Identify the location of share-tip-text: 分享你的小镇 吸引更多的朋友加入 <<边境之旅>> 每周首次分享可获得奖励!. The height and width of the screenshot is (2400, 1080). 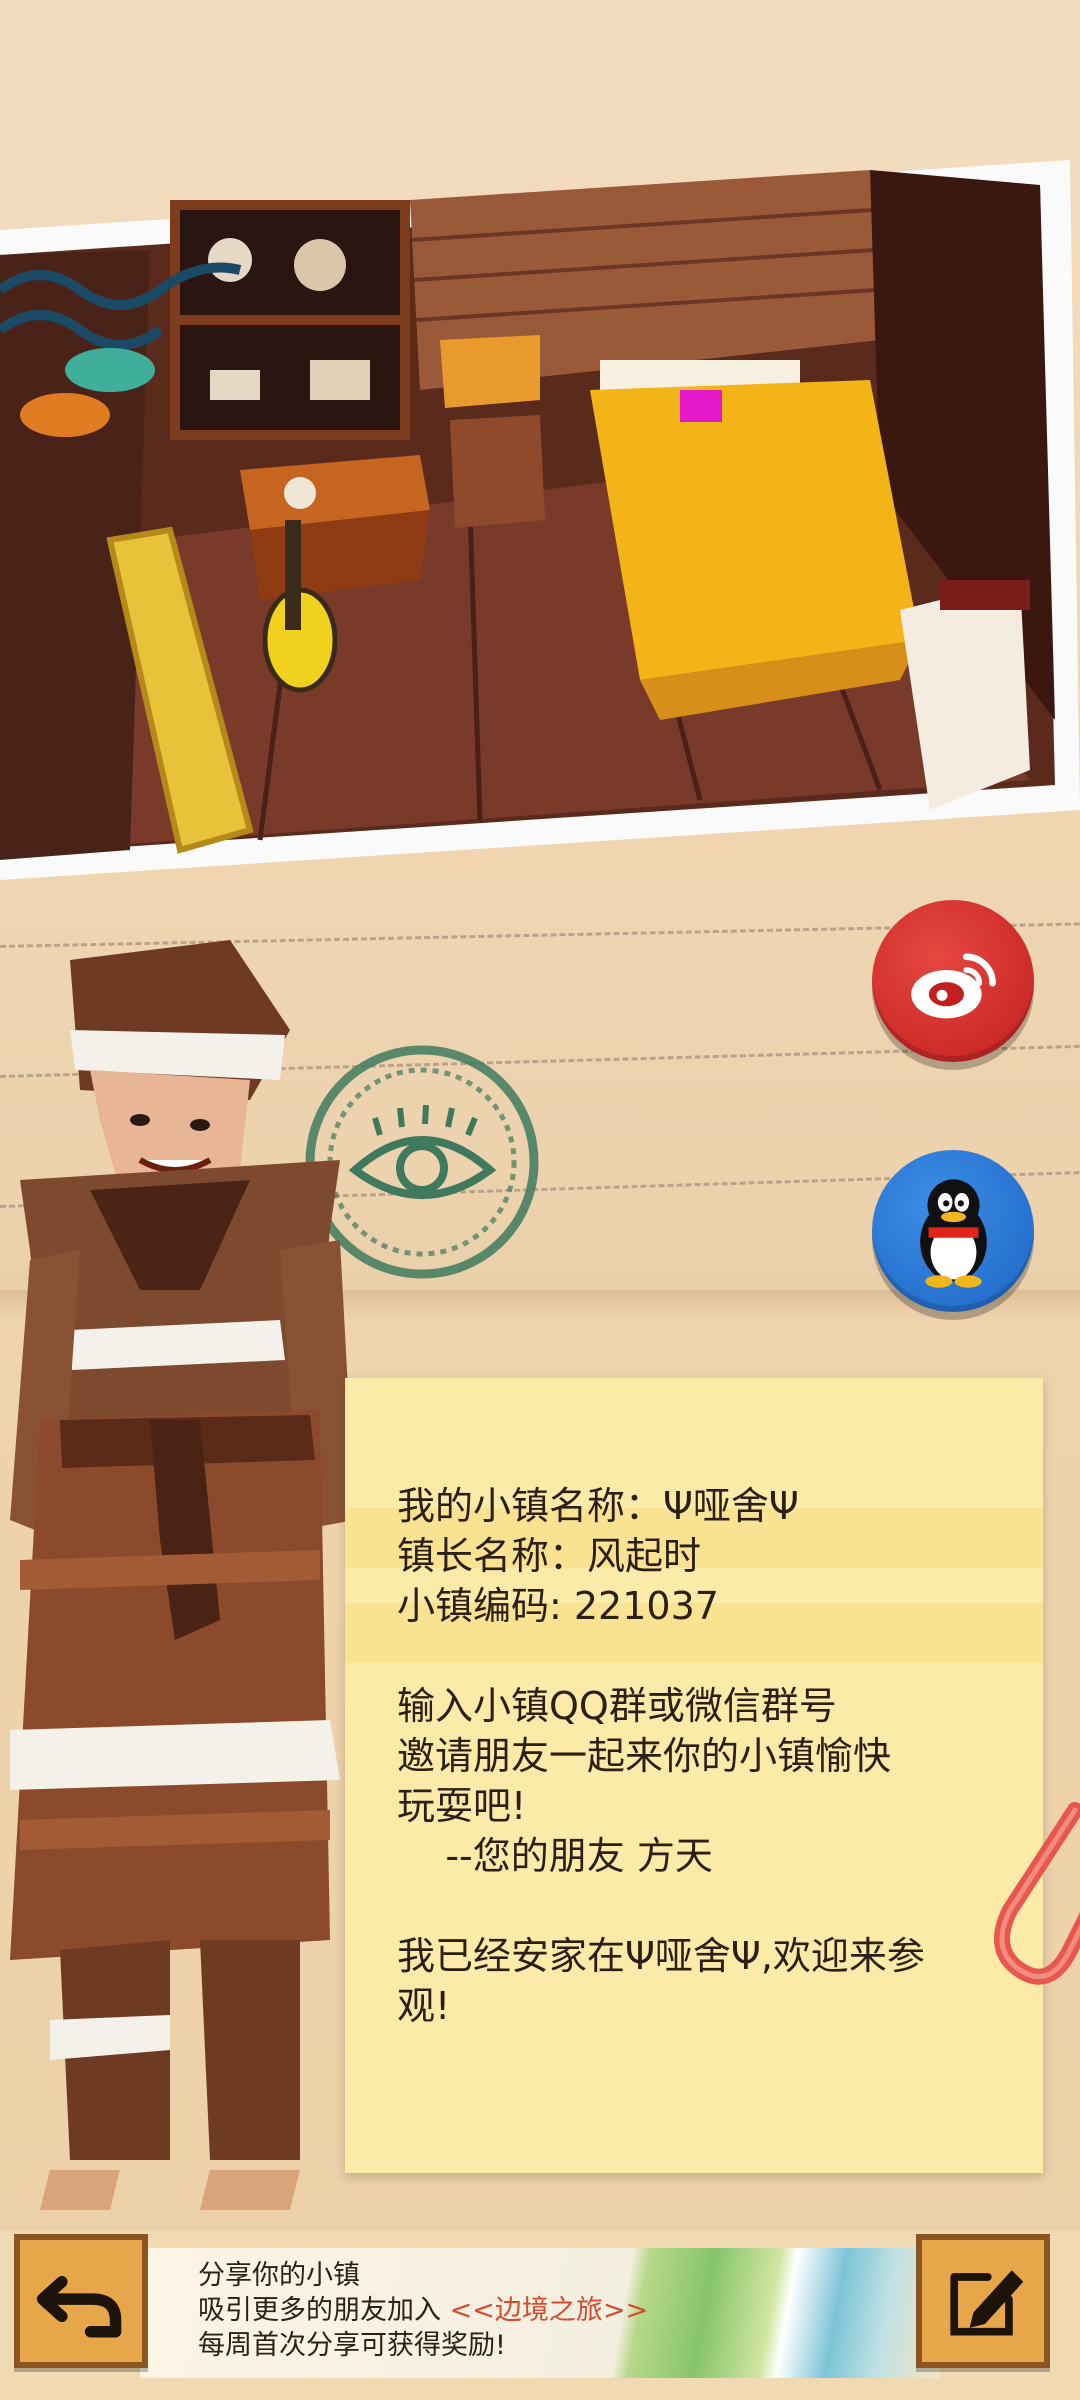
(423, 2310).